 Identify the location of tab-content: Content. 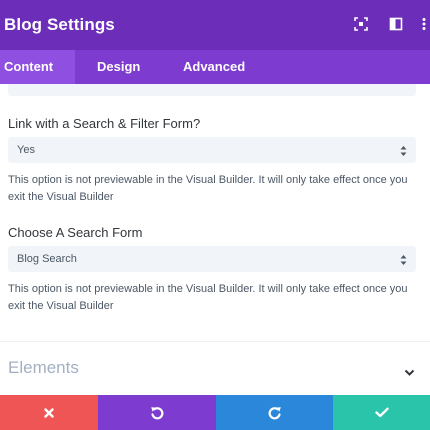
(37, 67).